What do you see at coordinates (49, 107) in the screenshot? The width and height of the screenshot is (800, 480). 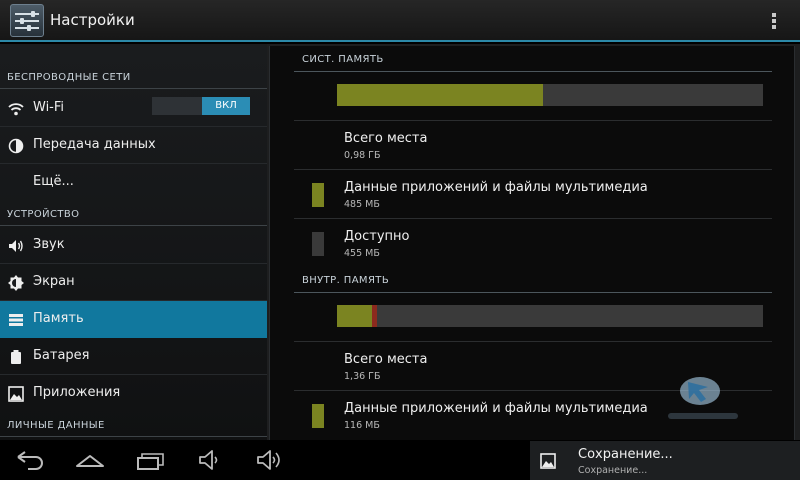 I see `sidebar-item-label: Wi-Fi` at bounding box center [49, 107].